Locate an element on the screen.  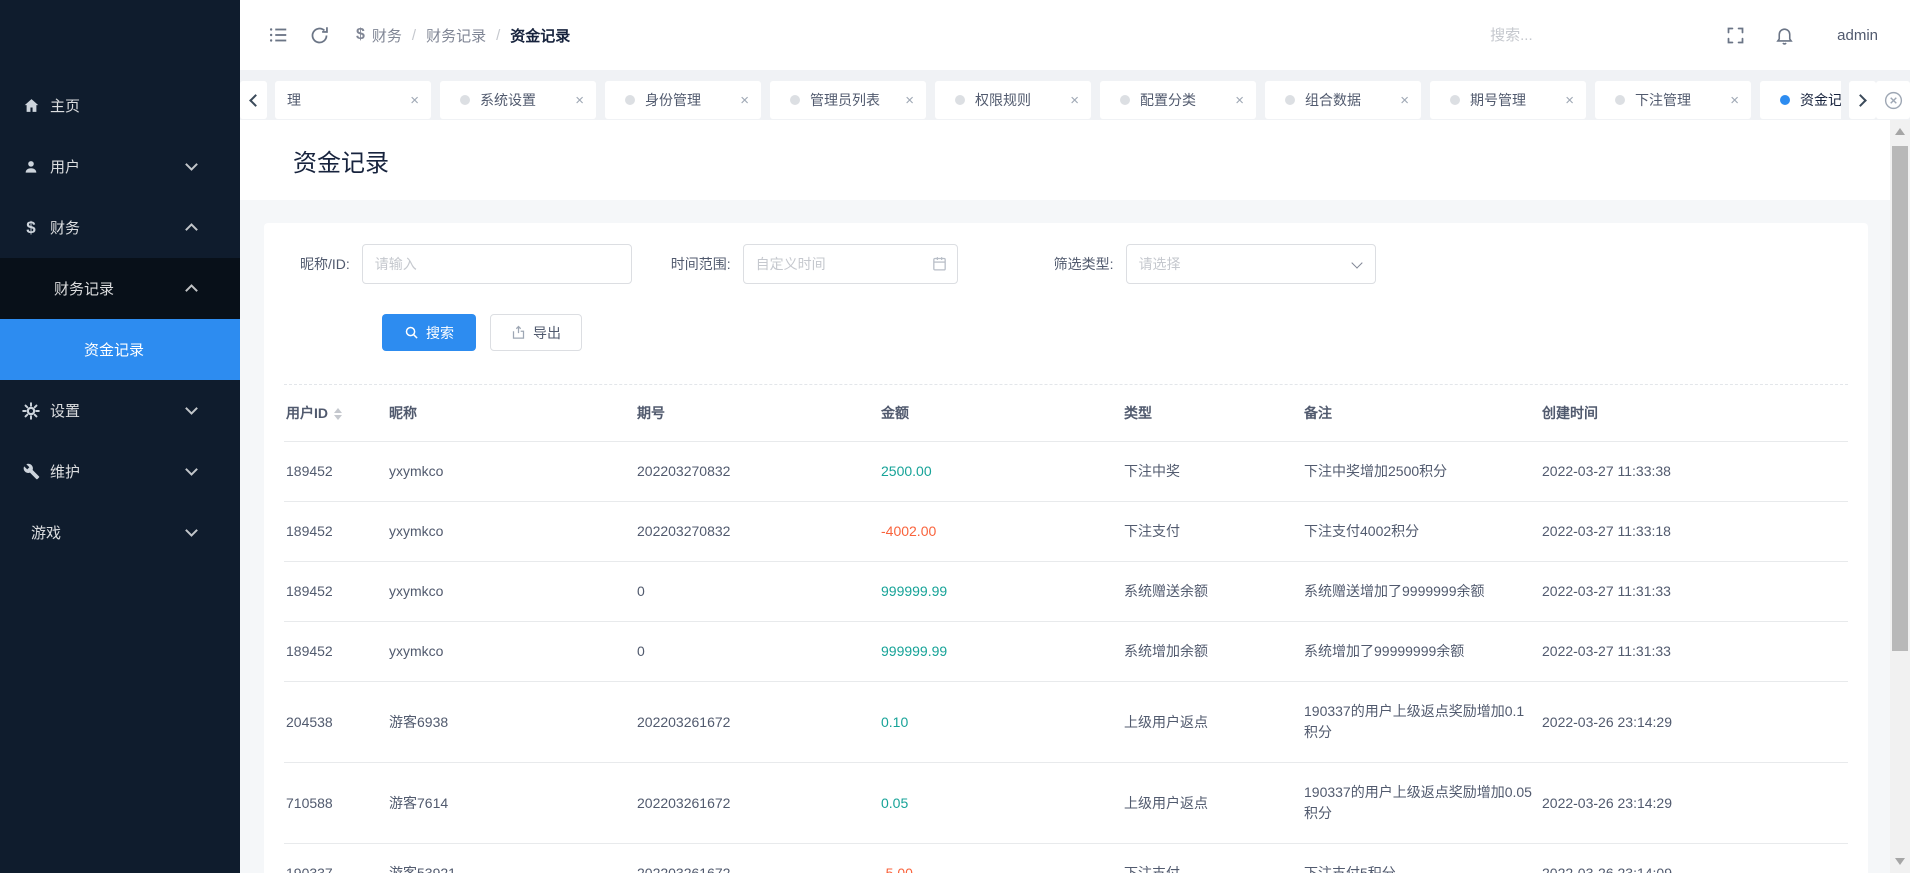
tab: 身份管理 × is located at coordinates (683, 100).